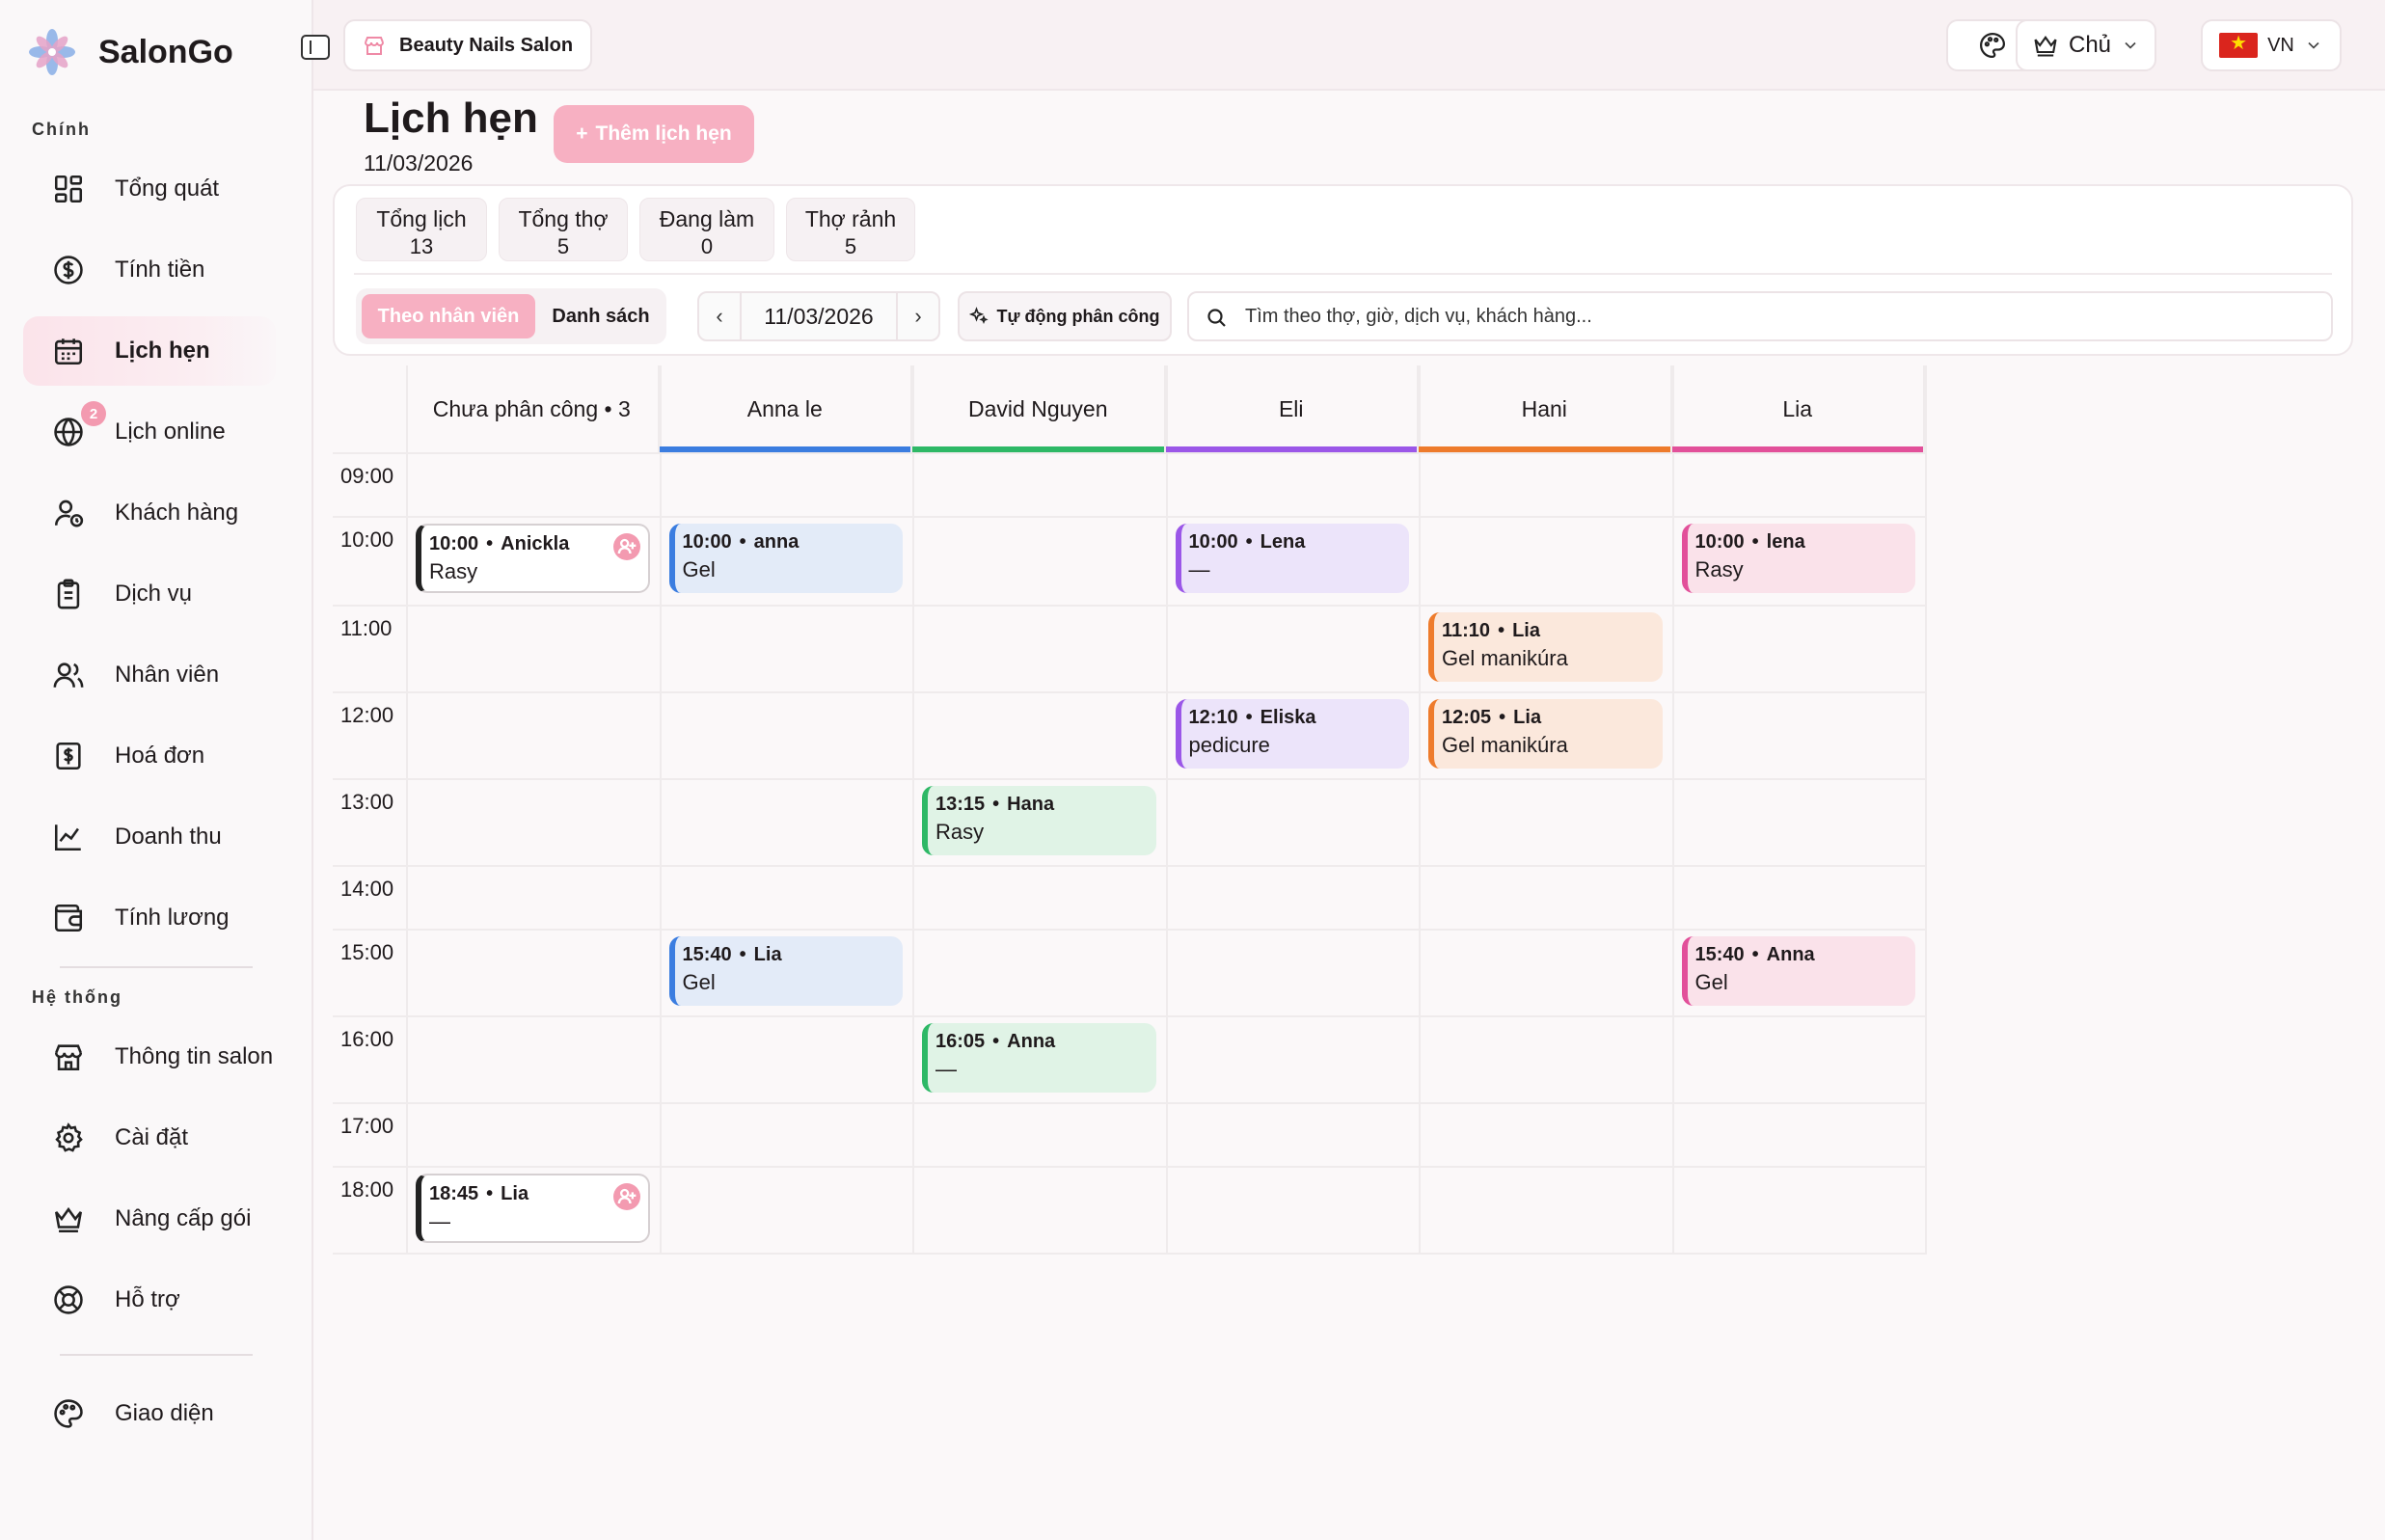 This screenshot has height=1540, width=2385. What do you see at coordinates (851, 229) in the screenshot?
I see `stat-available-staff: Thợ rảnh 5` at bounding box center [851, 229].